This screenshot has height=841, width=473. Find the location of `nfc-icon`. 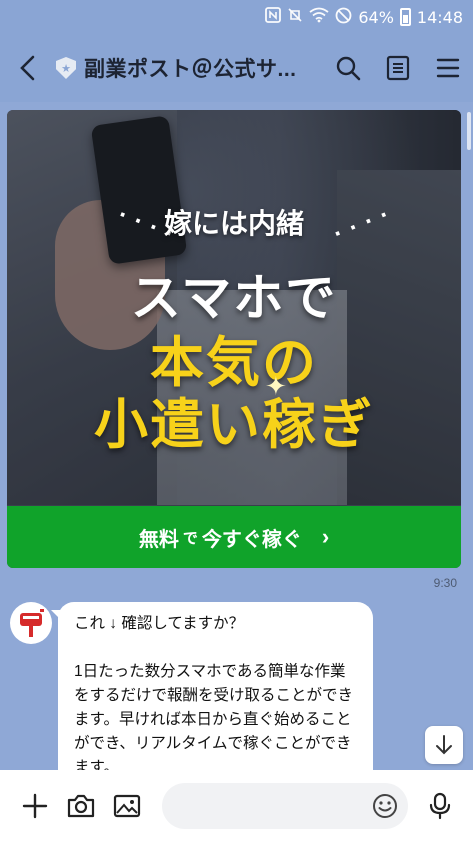

nfc-icon is located at coordinates (273, 17).